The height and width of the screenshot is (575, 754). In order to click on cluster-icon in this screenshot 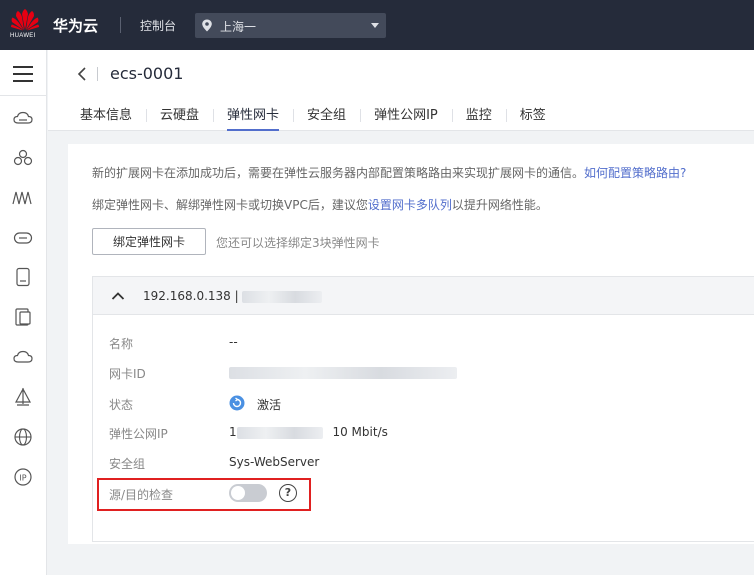, I will do `click(23, 158)`.